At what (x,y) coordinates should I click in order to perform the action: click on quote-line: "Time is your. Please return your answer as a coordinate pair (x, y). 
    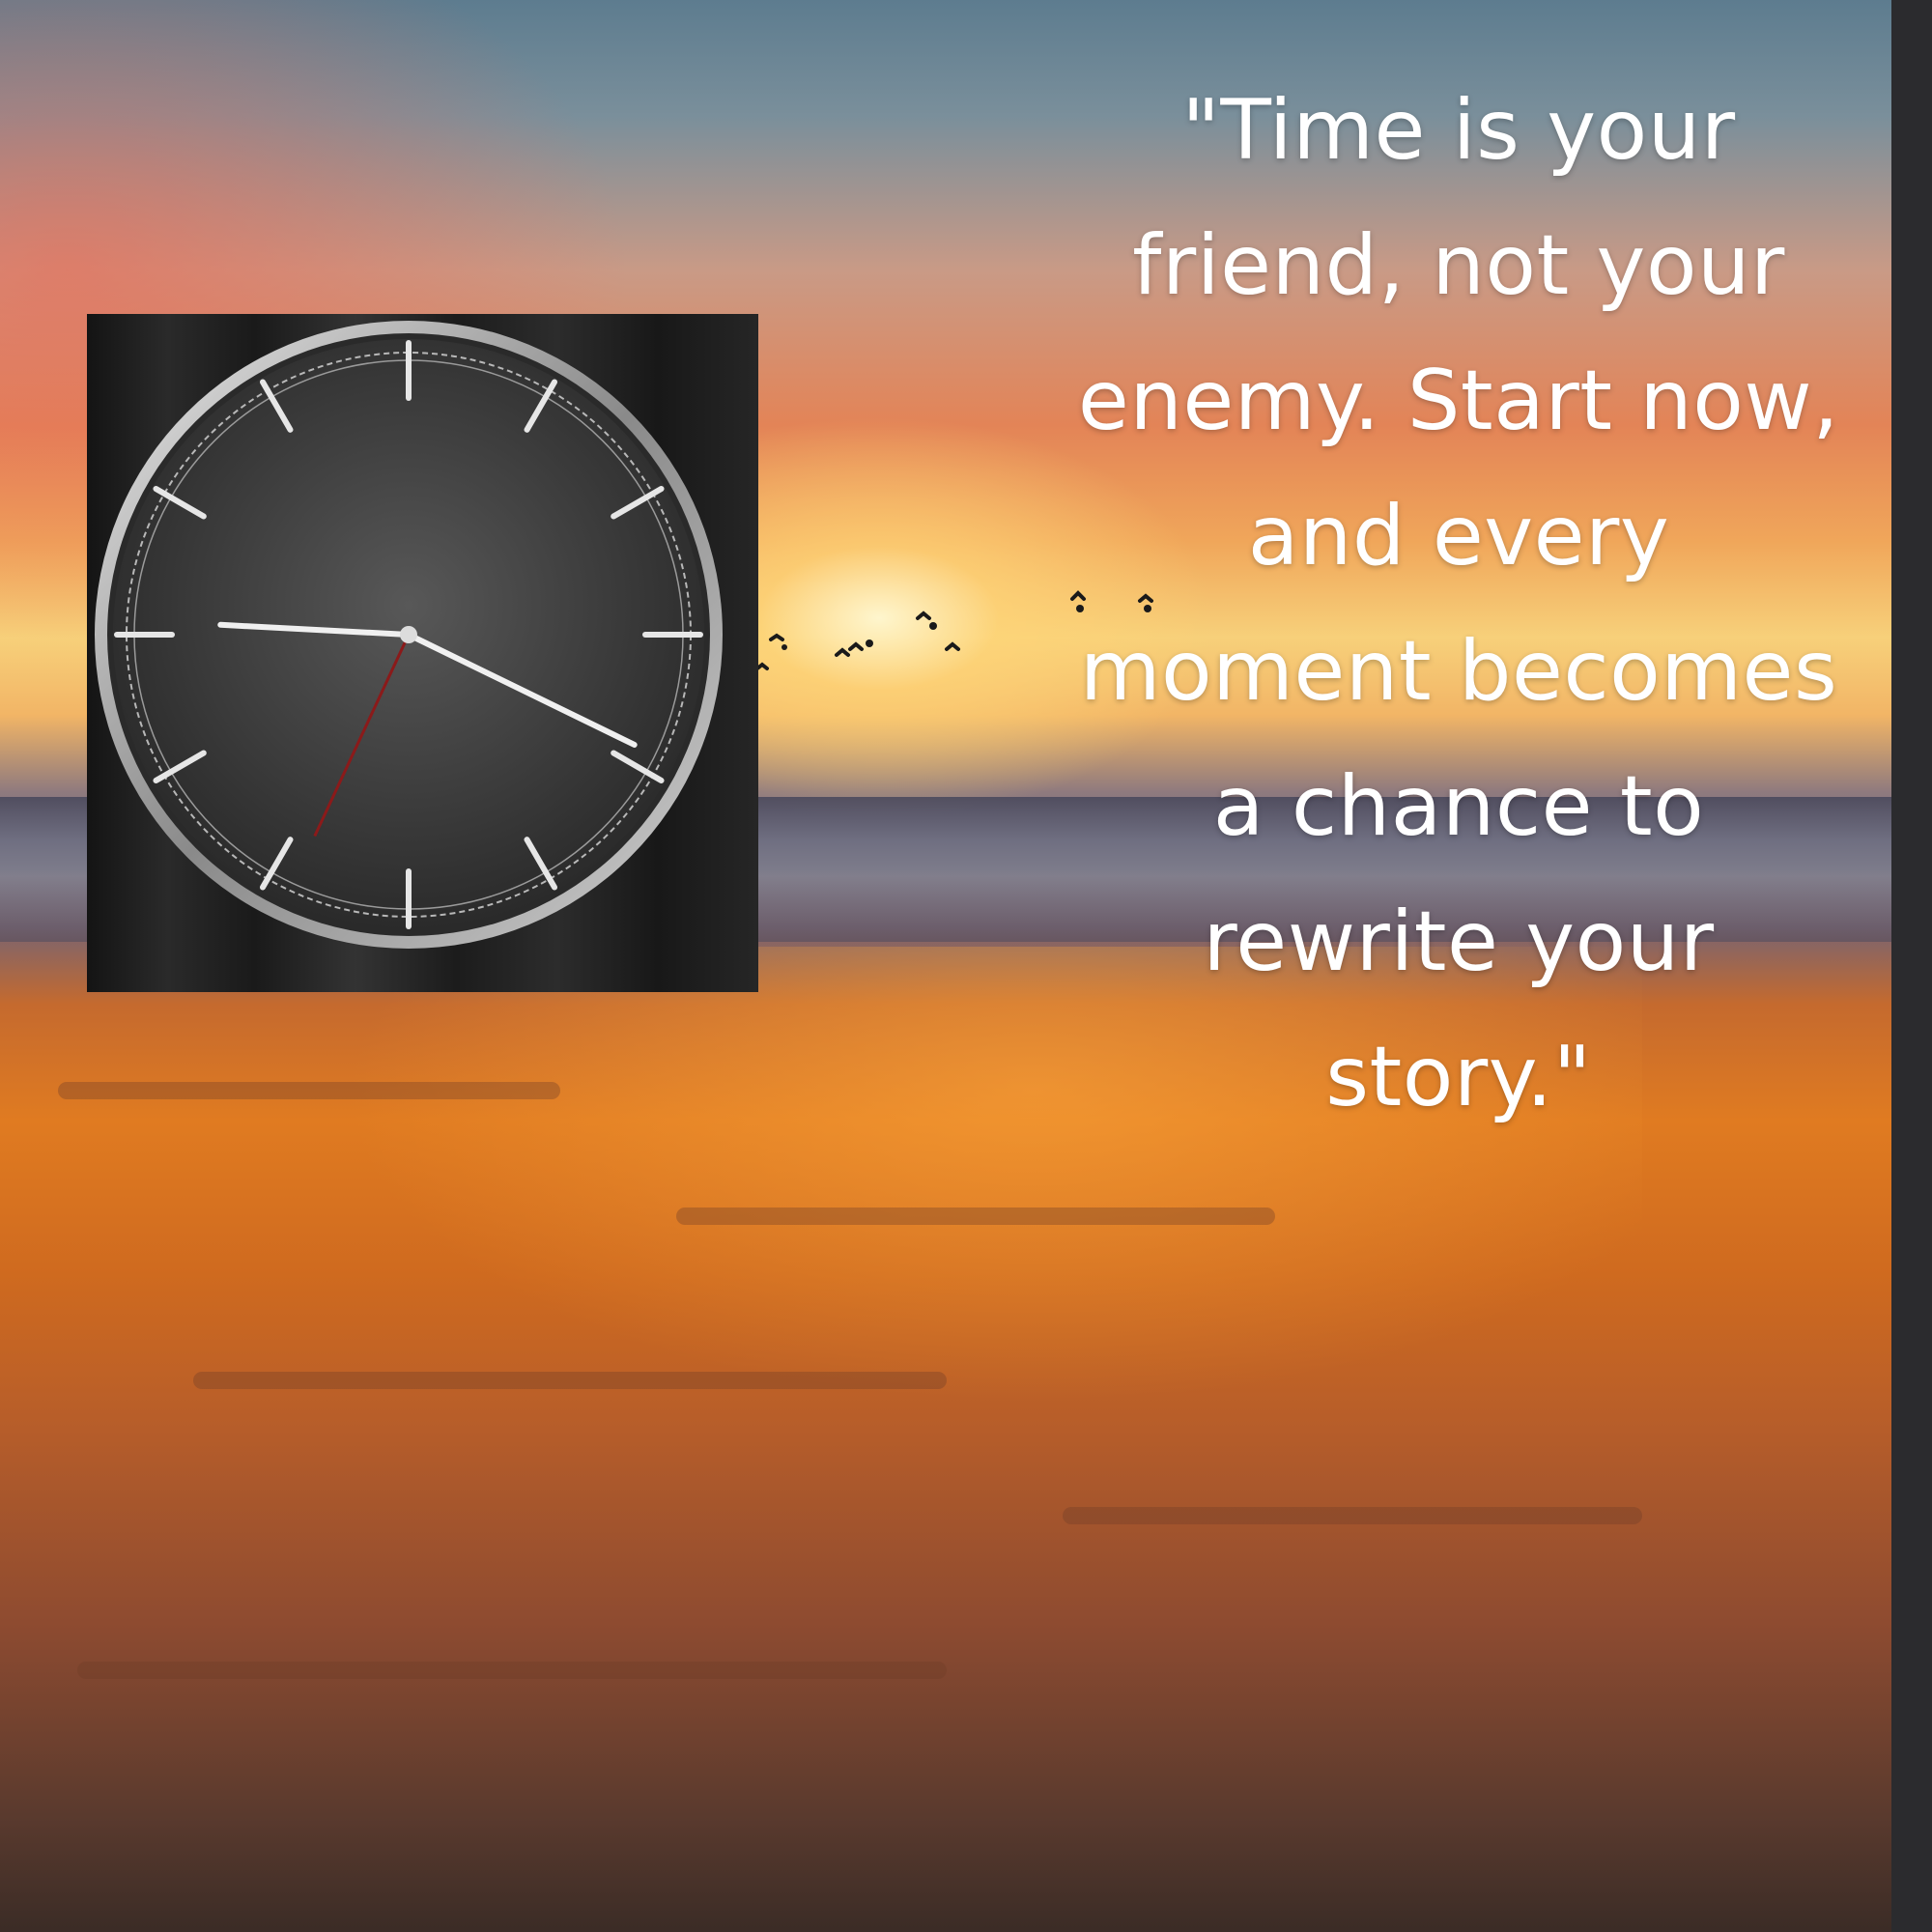
    Looking at the image, I should click on (1458, 130).